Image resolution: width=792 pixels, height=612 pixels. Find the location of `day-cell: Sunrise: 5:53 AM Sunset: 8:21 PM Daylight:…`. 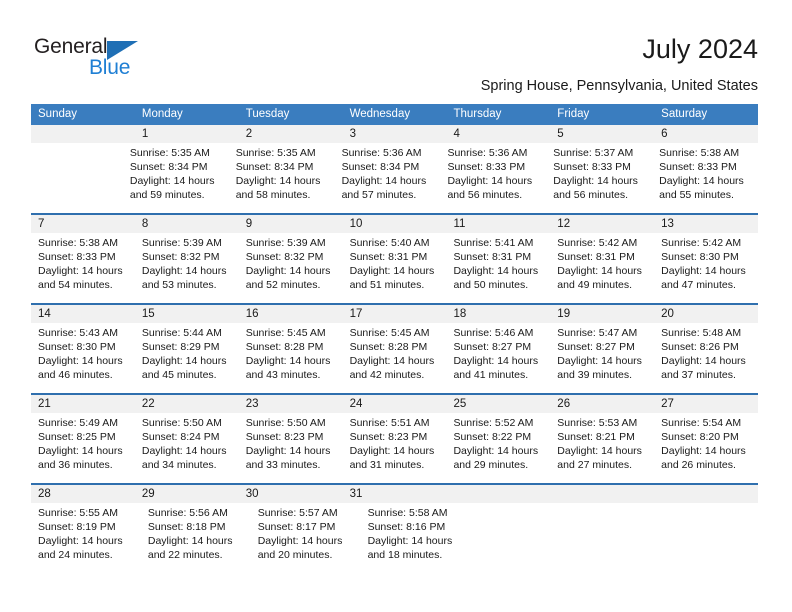

day-cell: Sunrise: 5:53 AM Sunset: 8:21 PM Daylight:… is located at coordinates (602, 448).